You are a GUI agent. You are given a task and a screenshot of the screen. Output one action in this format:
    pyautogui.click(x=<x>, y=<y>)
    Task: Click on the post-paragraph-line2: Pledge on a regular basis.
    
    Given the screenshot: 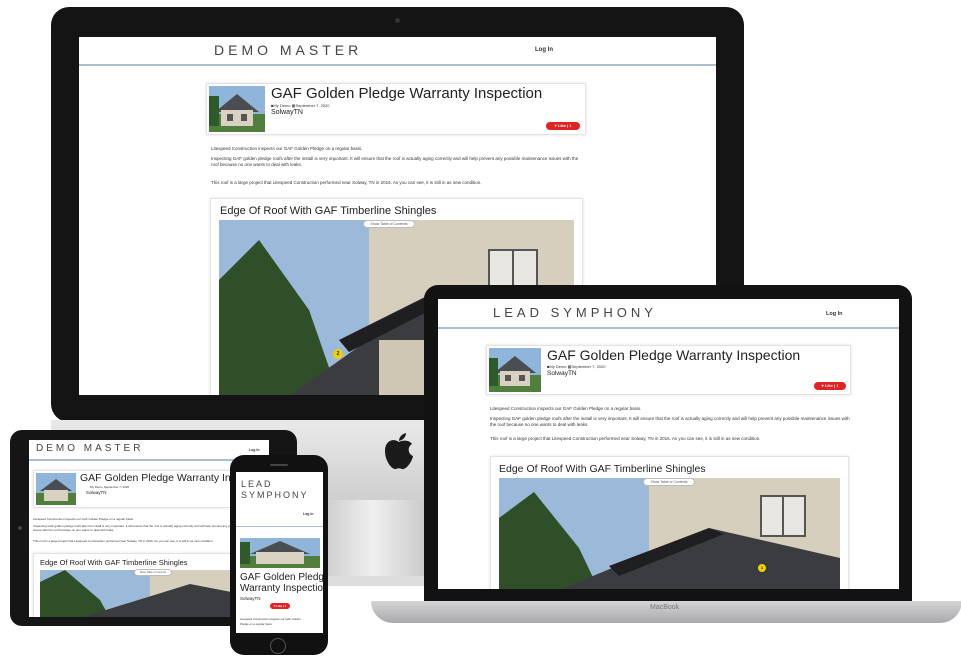 What is the action you would take?
    pyautogui.click(x=256, y=624)
    